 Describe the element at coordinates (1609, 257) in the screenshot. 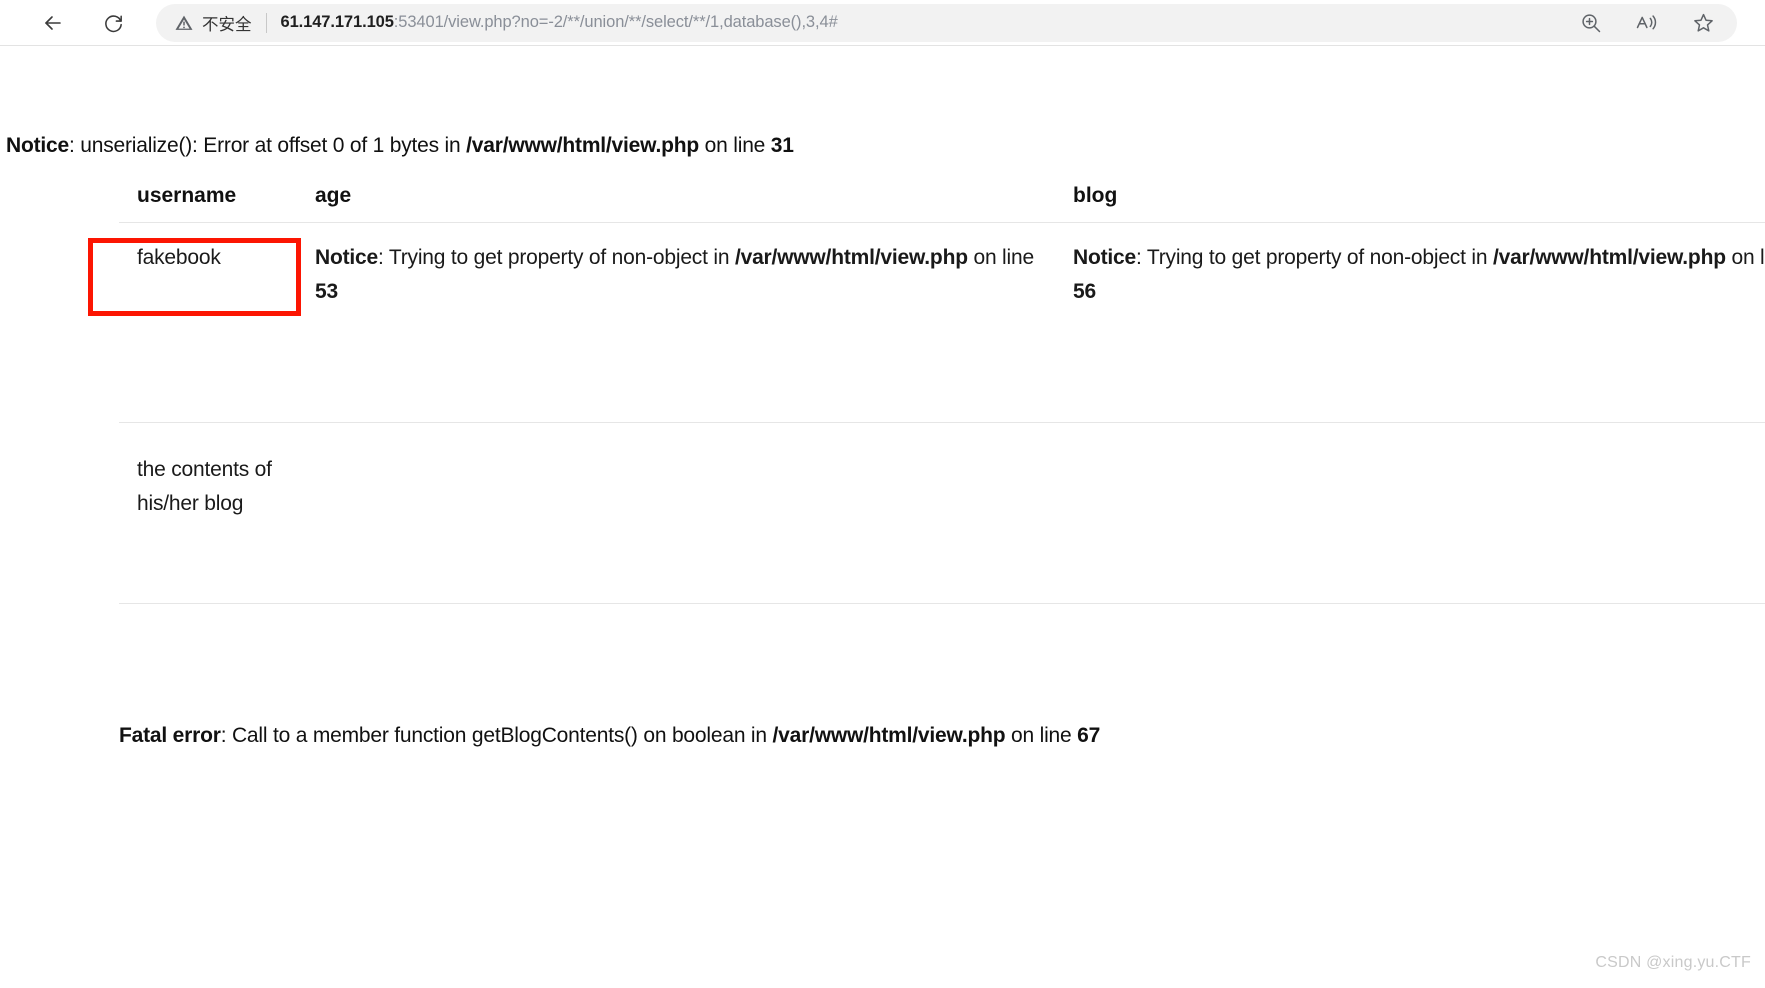

I see `blog-notice-file: /var/www/html/view.php` at that location.